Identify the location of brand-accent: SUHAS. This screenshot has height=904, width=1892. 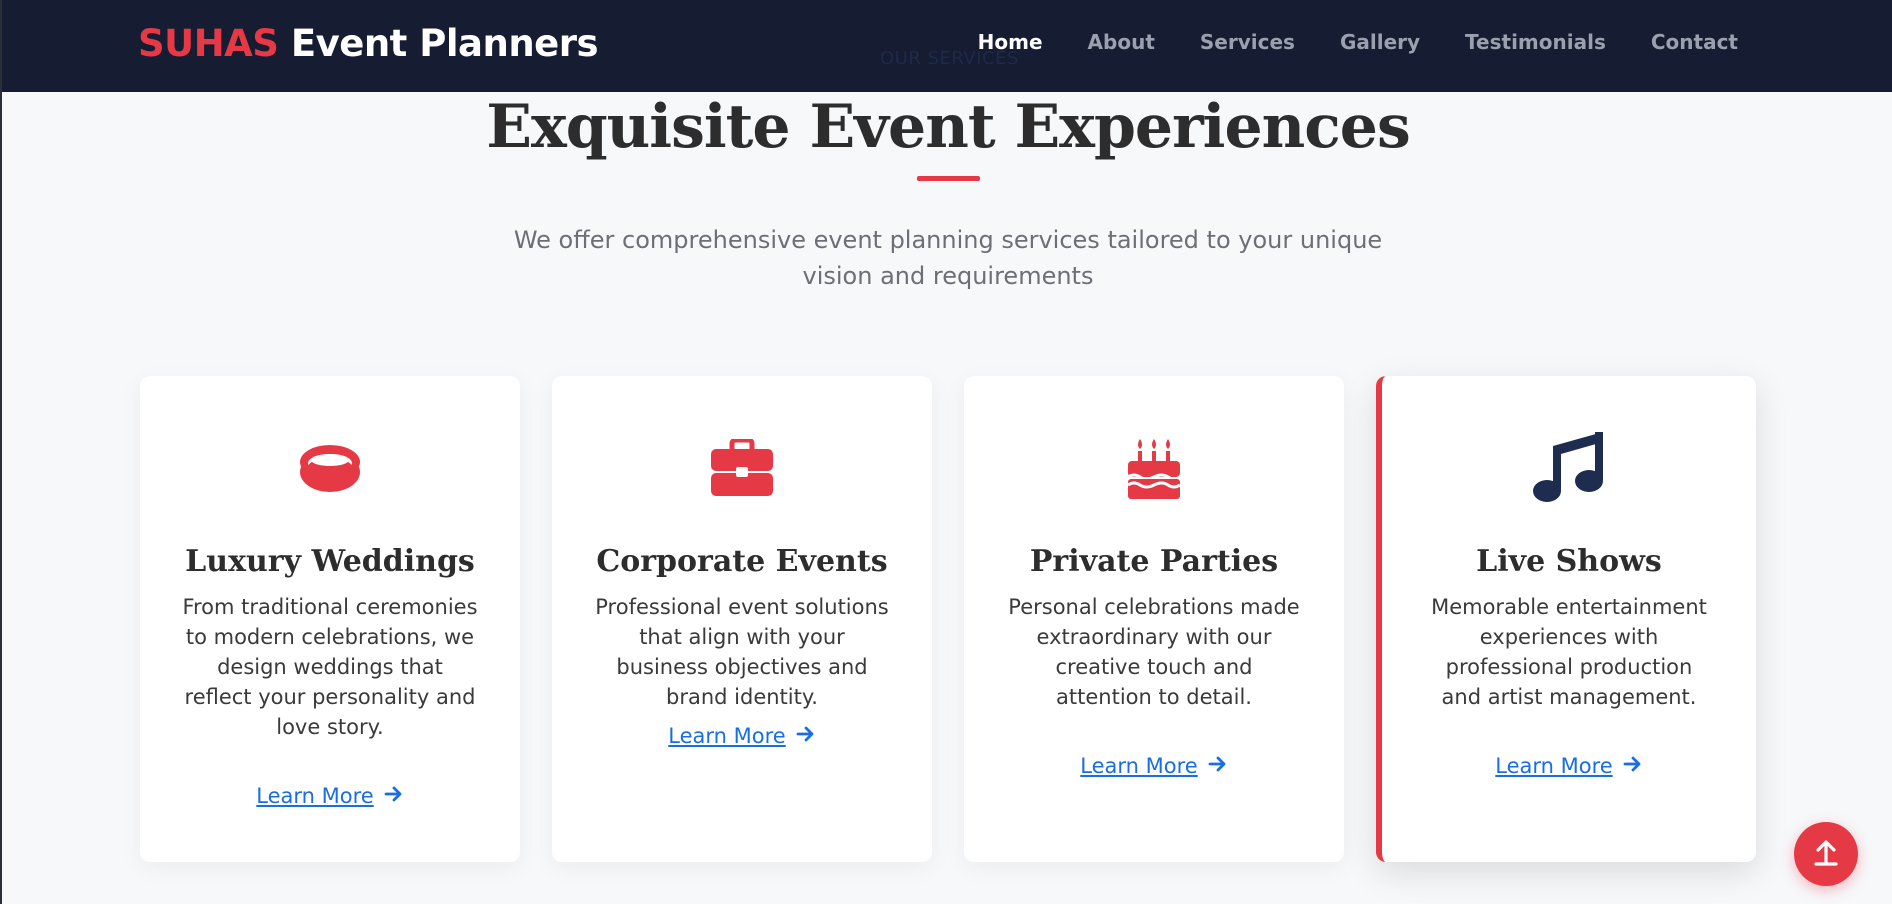
(208, 43).